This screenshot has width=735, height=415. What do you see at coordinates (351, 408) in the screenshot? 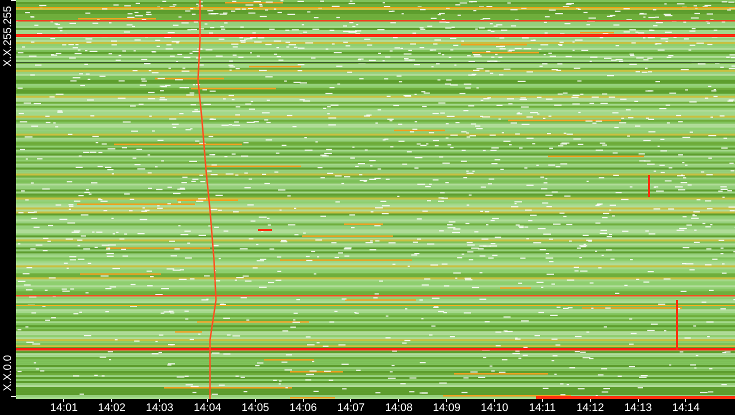
I see `tick-label: 14:07` at bounding box center [351, 408].